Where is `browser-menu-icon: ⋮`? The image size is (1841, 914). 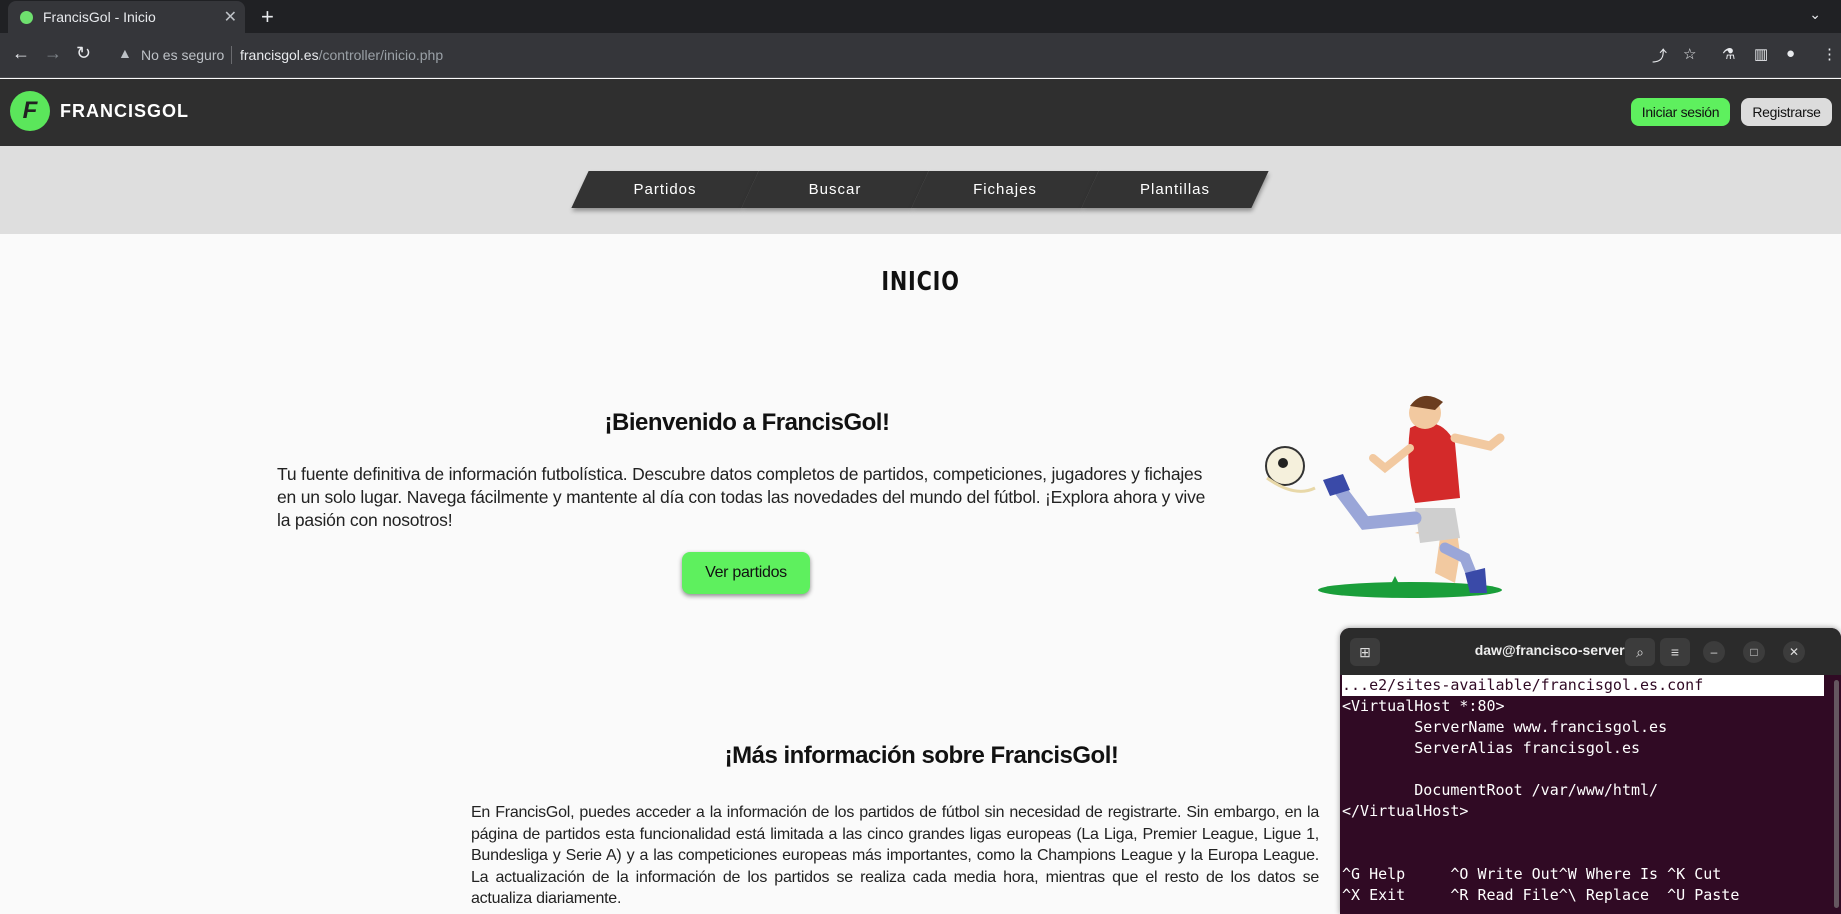 browser-menu-icon: ⋮ is located at coordinates (1829, 54).